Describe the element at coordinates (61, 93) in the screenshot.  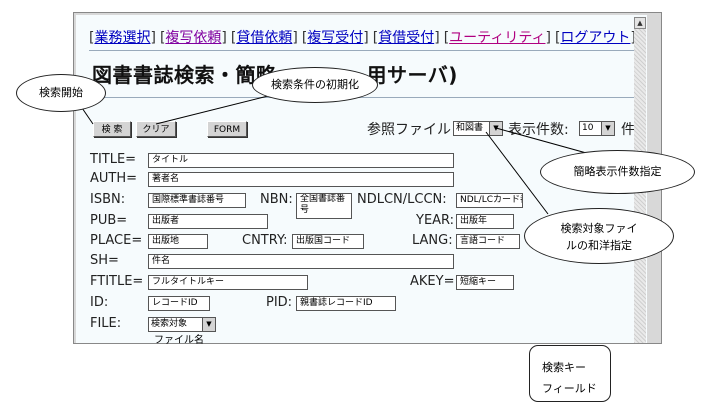
I see `callout-search-start: 検索開始` at that location.